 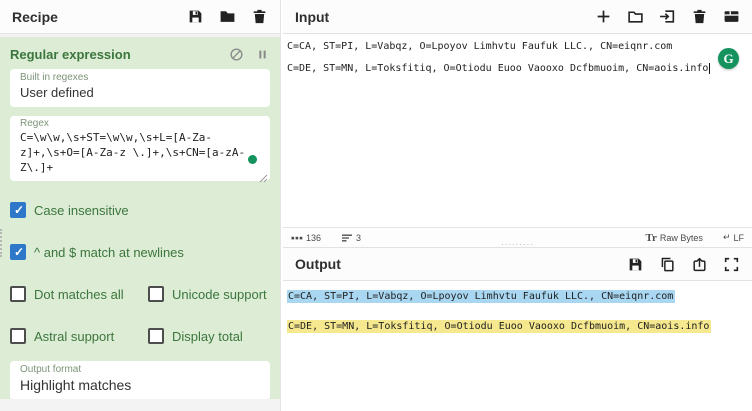 I want to click on newlines-label: ^ and $ match at newlines, so click(x=109, y=252).